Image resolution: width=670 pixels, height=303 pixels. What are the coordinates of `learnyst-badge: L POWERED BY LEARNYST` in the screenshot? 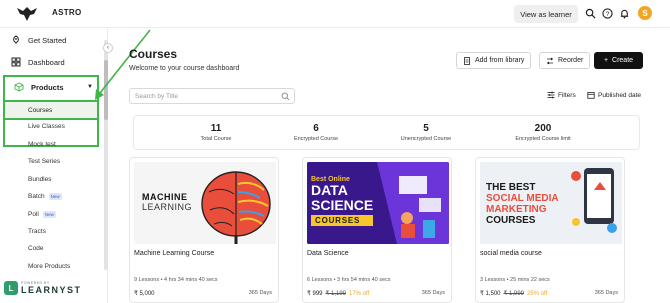 It's located at (50, 288).